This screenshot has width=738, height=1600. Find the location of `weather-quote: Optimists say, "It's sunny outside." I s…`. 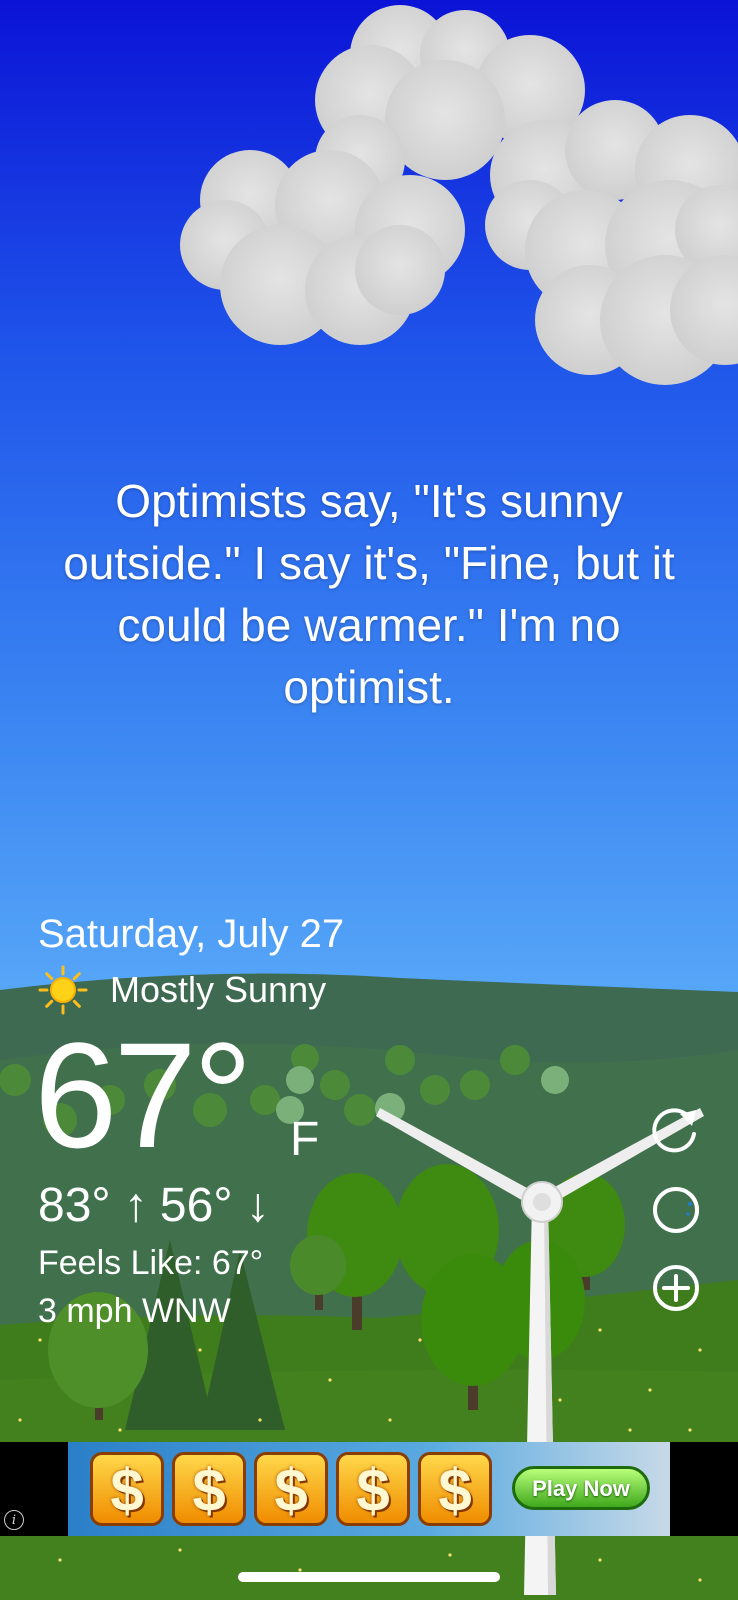

weather-quote: Optimists say, "It's sunny outside." I s… is located at coordinates (369, 594).